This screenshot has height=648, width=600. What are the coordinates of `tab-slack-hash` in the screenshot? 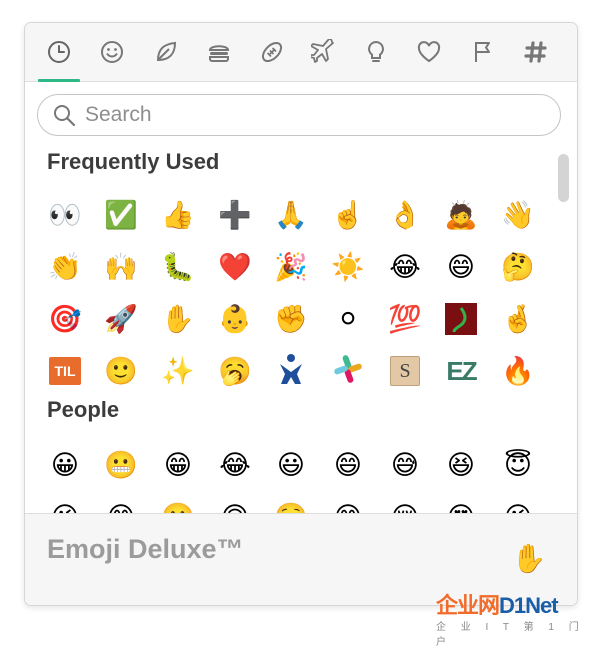 It's located at (536, 52).